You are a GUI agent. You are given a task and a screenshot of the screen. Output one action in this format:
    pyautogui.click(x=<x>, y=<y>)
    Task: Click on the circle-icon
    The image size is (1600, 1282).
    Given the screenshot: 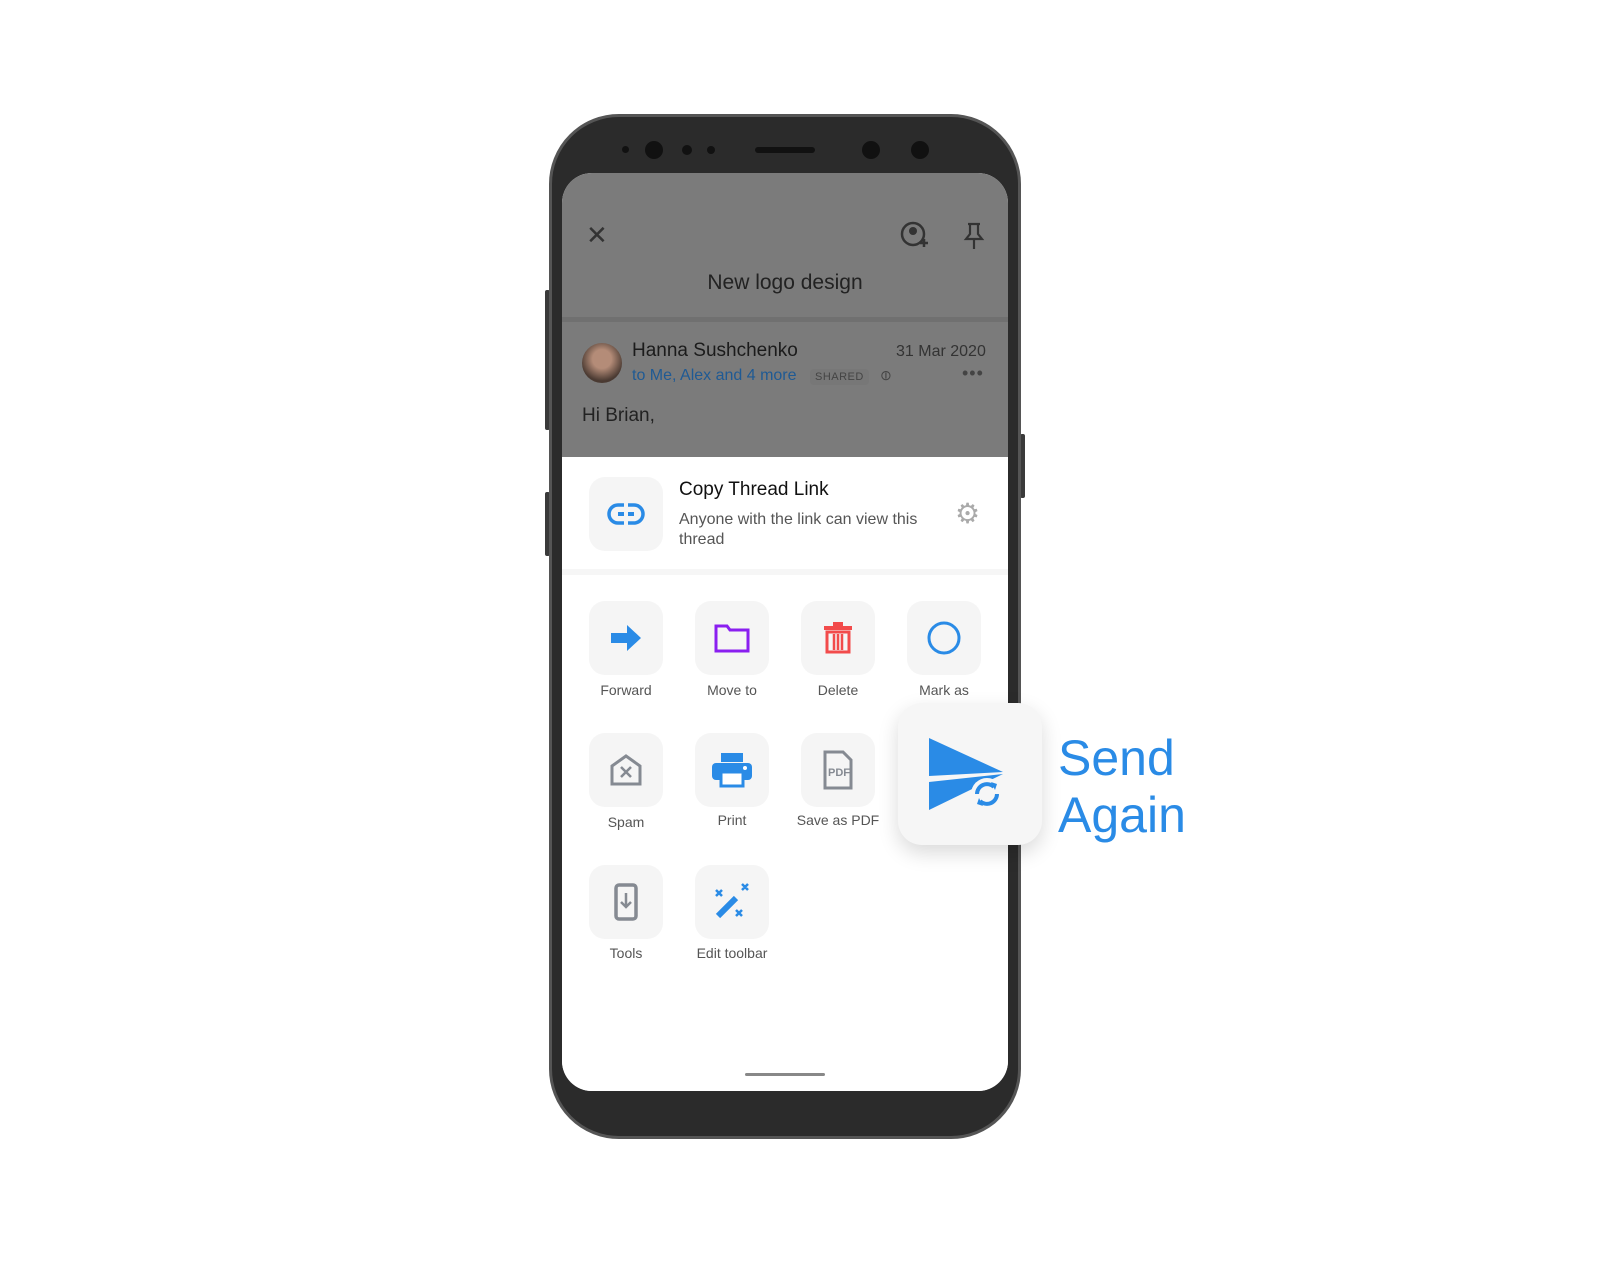 What is the action you would take?
    pyautogui.click(x=944, y=638)
    